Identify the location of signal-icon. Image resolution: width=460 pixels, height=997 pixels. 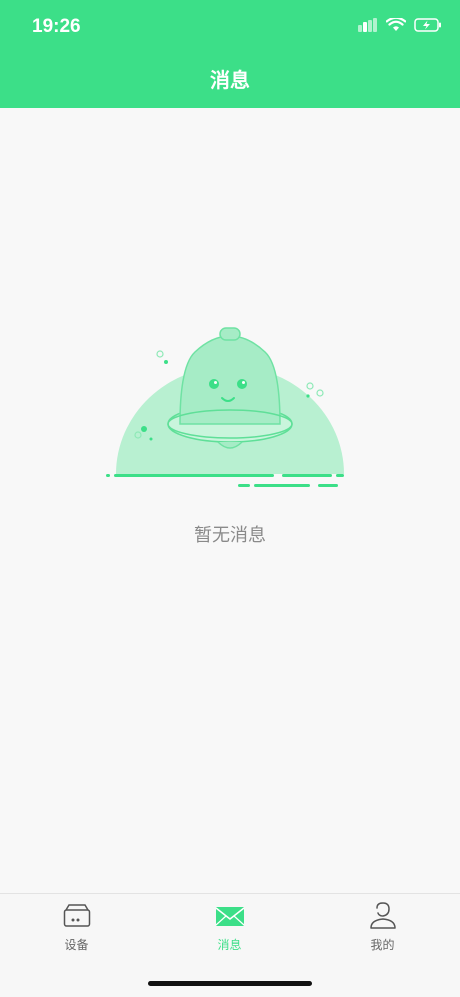
(367, 25).